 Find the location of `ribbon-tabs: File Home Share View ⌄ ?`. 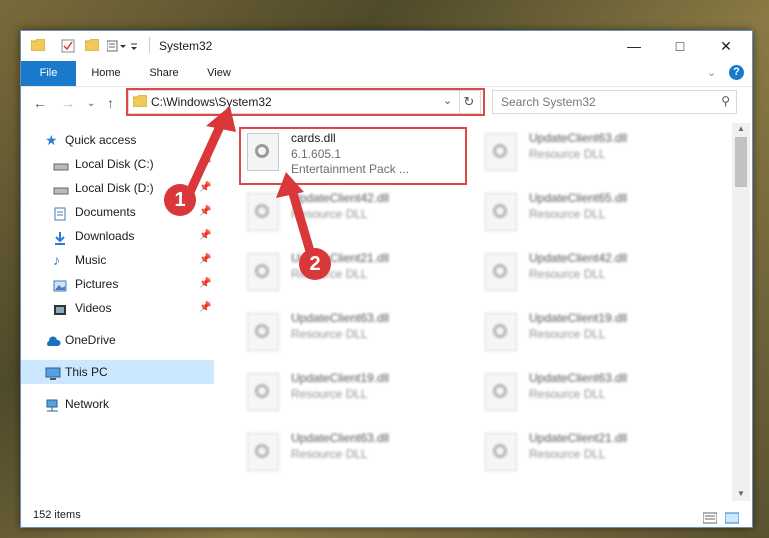

ribbon-tabs: File Home Share View ⌄ ? is located at coordinates (386, 74).